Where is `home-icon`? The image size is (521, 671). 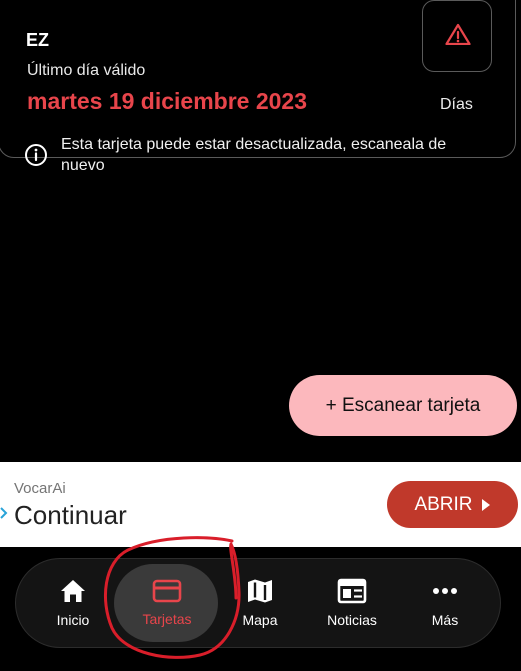
home-icon is located at coordinates (73, 591).